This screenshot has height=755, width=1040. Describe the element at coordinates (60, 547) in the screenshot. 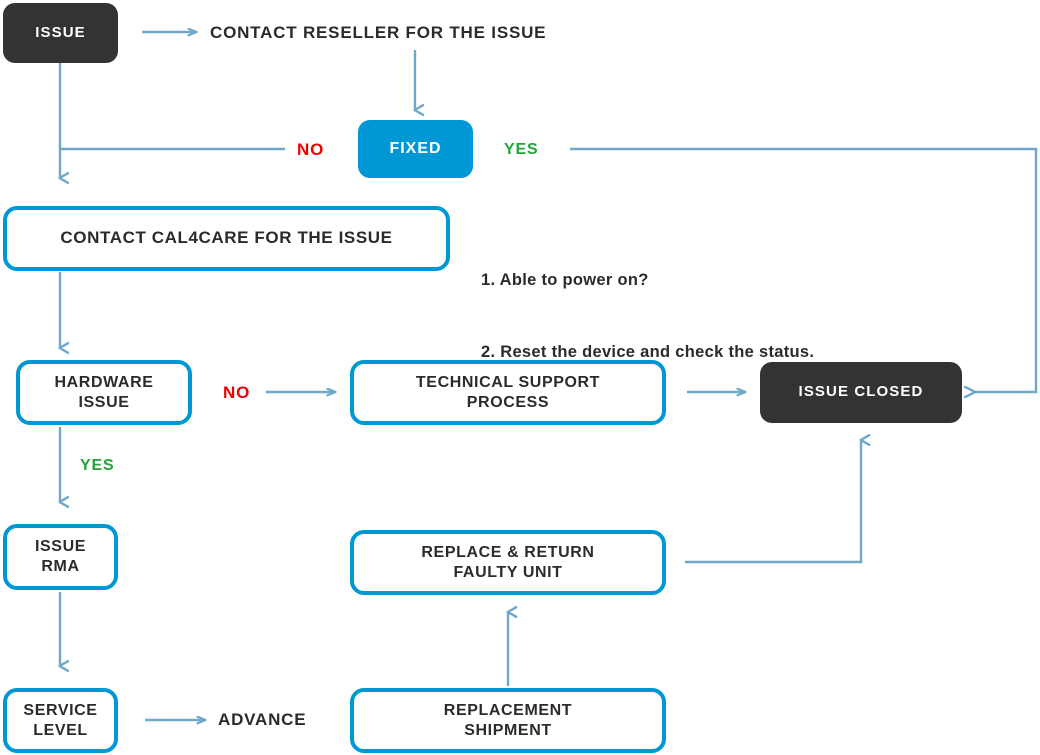

I see `node-issue-rma-label-line1: ISSUE` at that location.